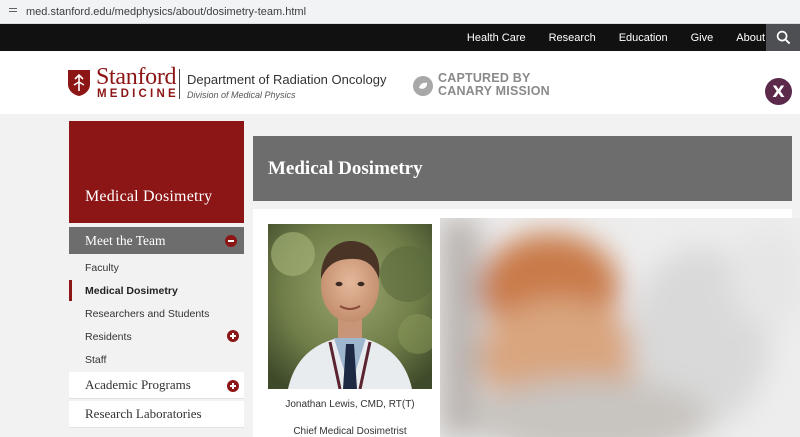 This screenshot has height=437, width=800. Describe the element at coordinates (149, 196) in the screenshot. I see `sidebar-hero-title: Medical Dosimetry` at that location.